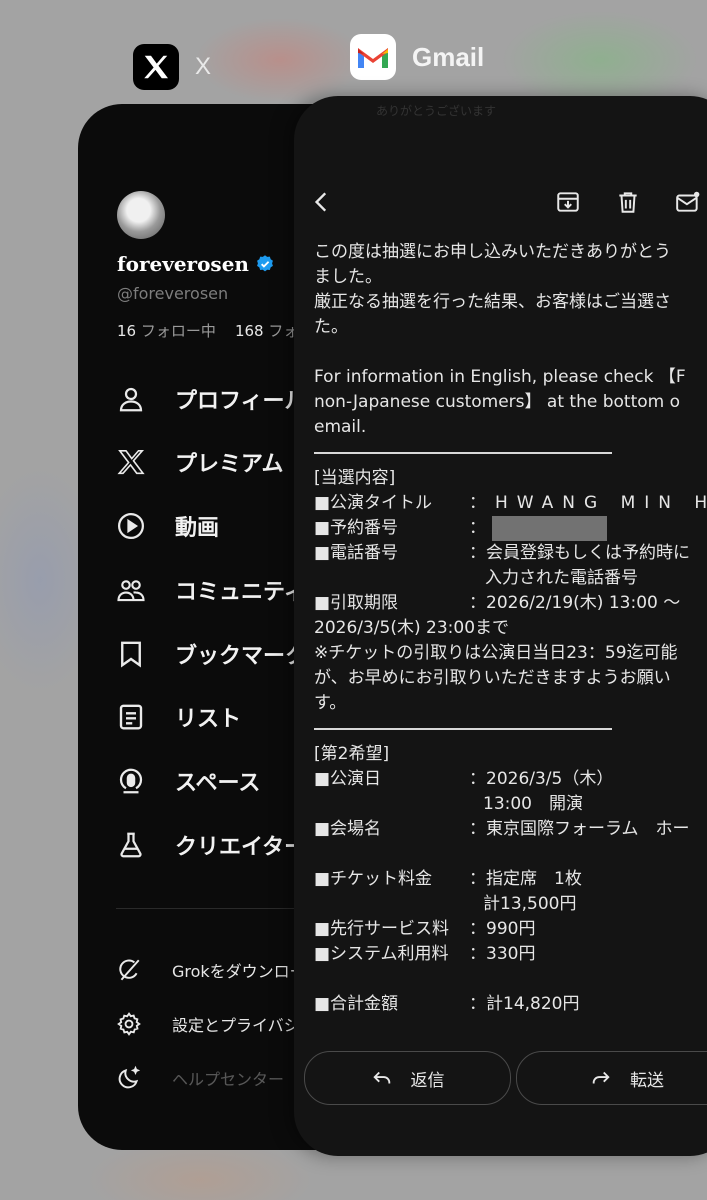 The image size is (707, 1200). I want to click on kv-value: ：2026/2/19(木) 13:00 ～, so click(575, 603).